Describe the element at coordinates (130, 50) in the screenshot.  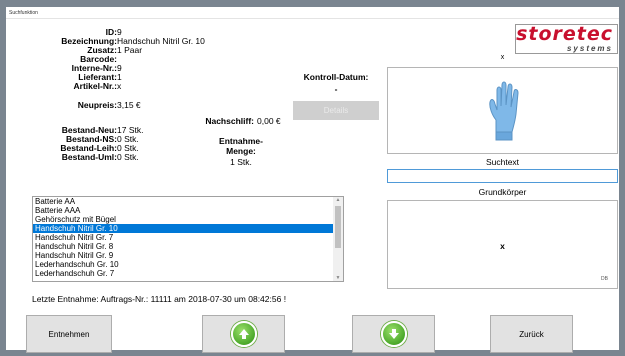
I see `zusatz-value: 1 Paar` at that location.